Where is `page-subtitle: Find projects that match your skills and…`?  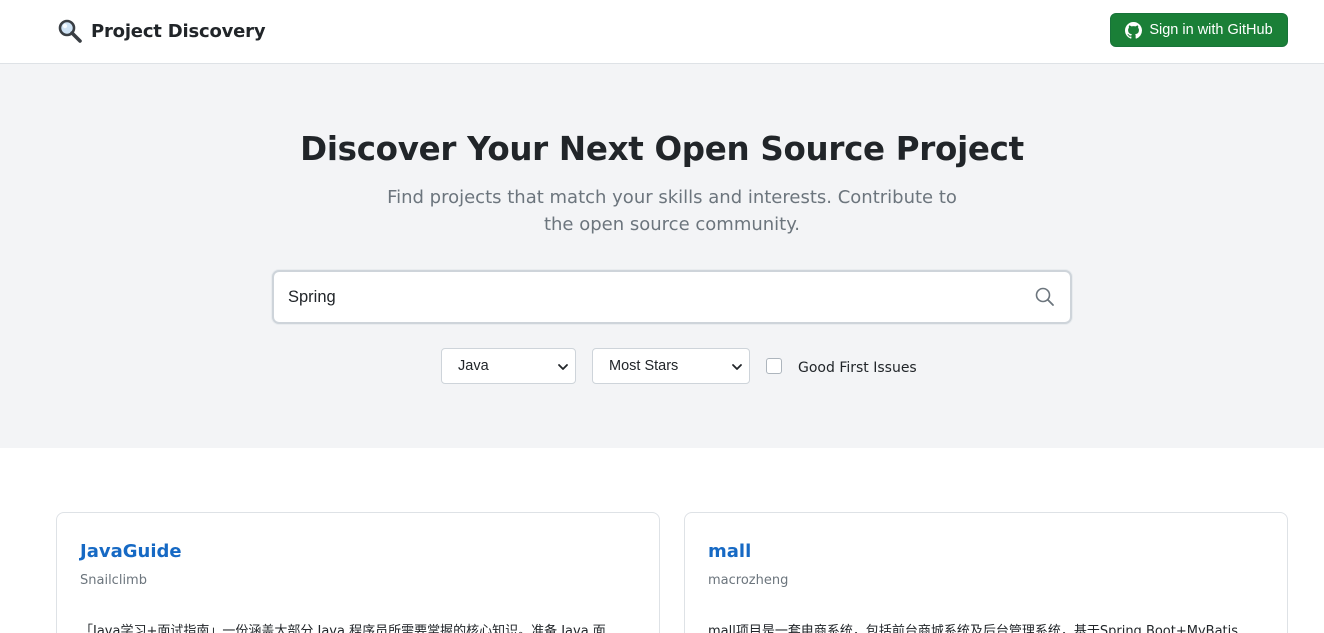
page-subtitle: Find projects that match your skills and… is located at coordinates (672, 211).